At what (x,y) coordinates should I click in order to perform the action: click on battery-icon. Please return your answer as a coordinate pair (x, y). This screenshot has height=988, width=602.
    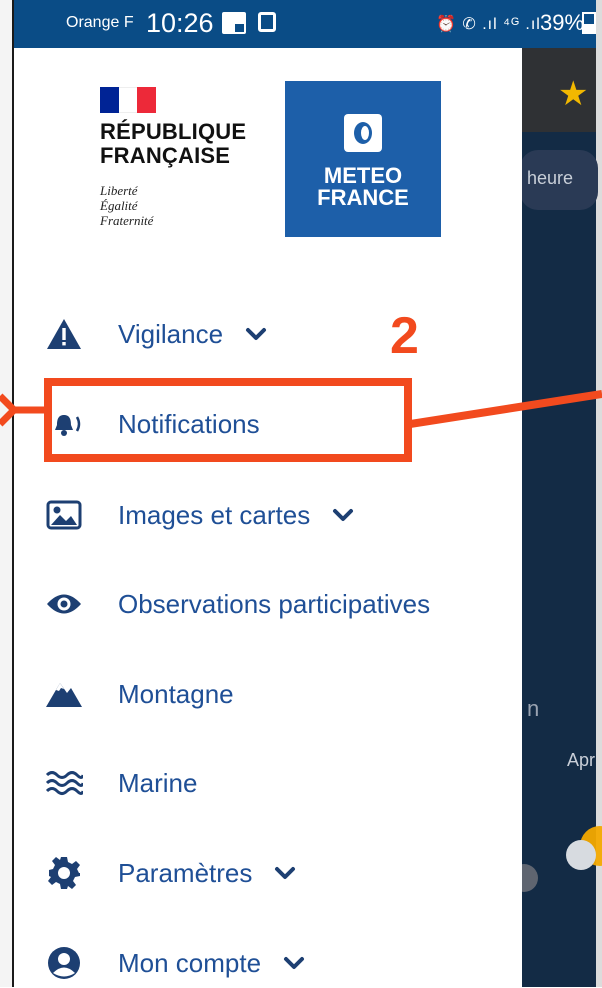
    Looking at the image, I should click on (589, 23).